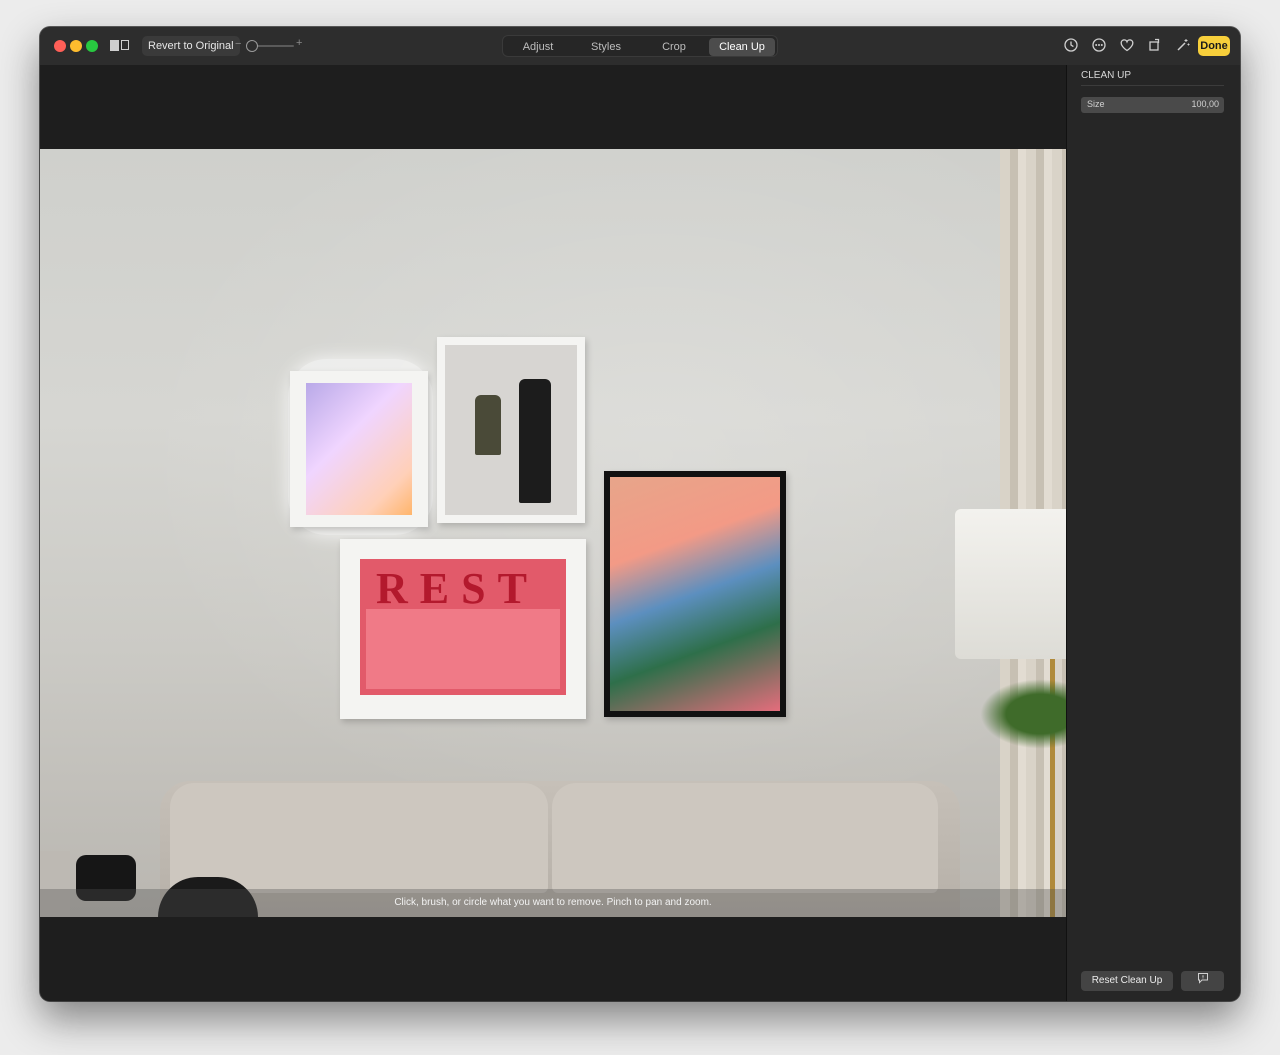 This screenshot has height=1055, width=1280. Describe the element at coordinates (114, 45) in the screenshot. I see `compare-icon-left` at that location.